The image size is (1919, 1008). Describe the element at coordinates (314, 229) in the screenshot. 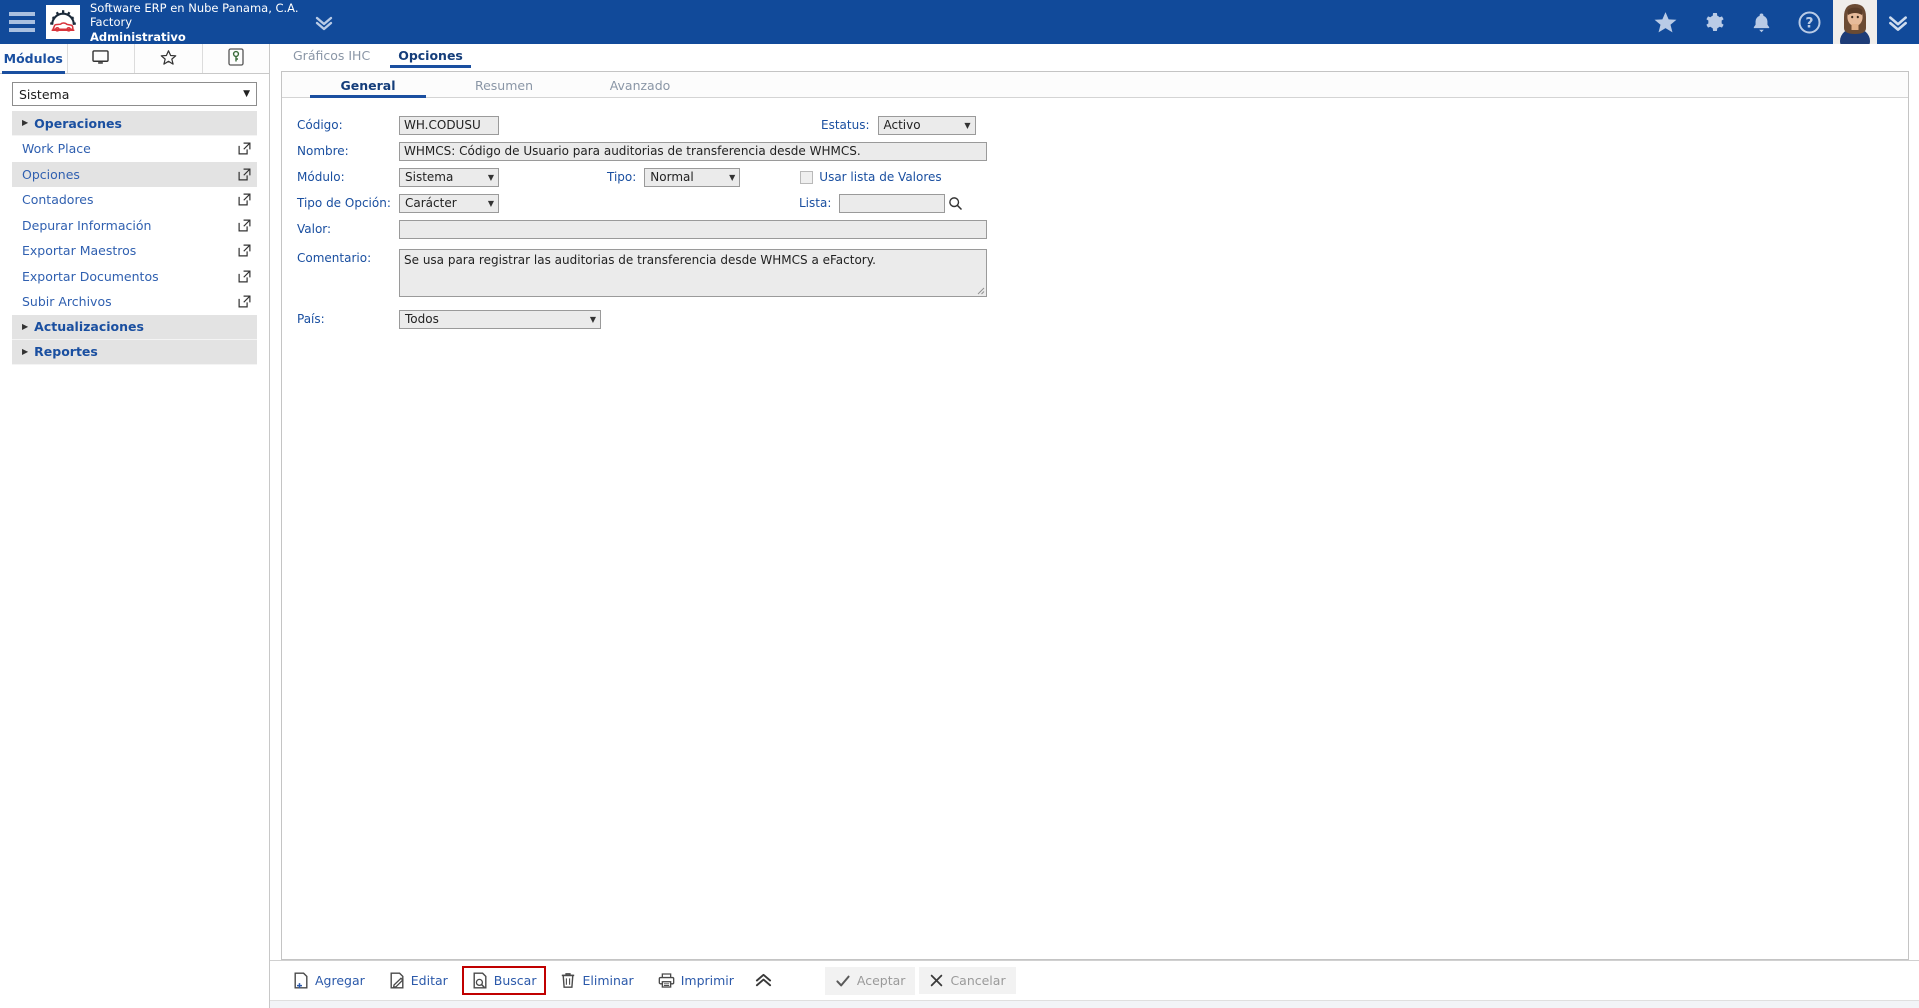

I see `valor-label: Valor:` at that location.